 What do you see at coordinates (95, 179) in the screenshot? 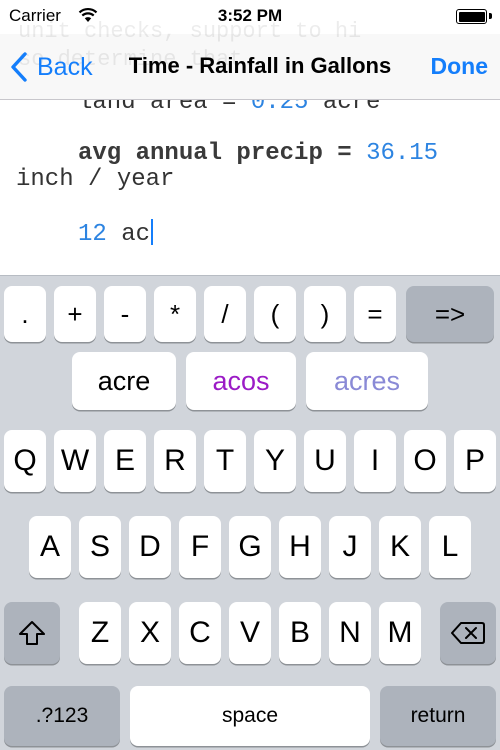
I see `editor-line: inch / year` at bounding box center [95, 179].